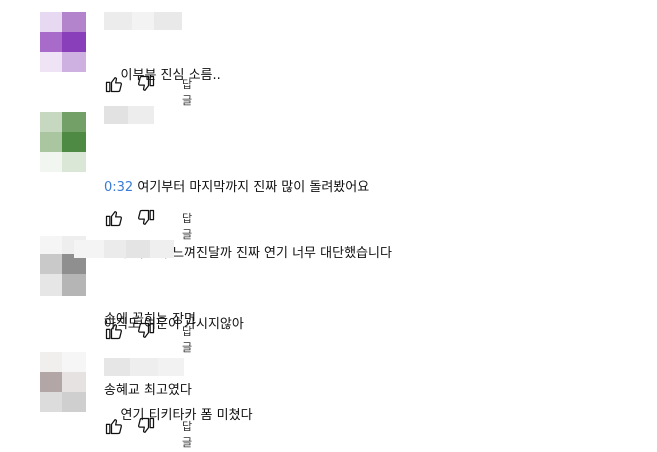 This screenshot has width=657, height=452. Describe the element at coordinates (178, 416) in the screenshot. I see `comment-text: 연기 티키타카 폼 미쳤다` at that location.